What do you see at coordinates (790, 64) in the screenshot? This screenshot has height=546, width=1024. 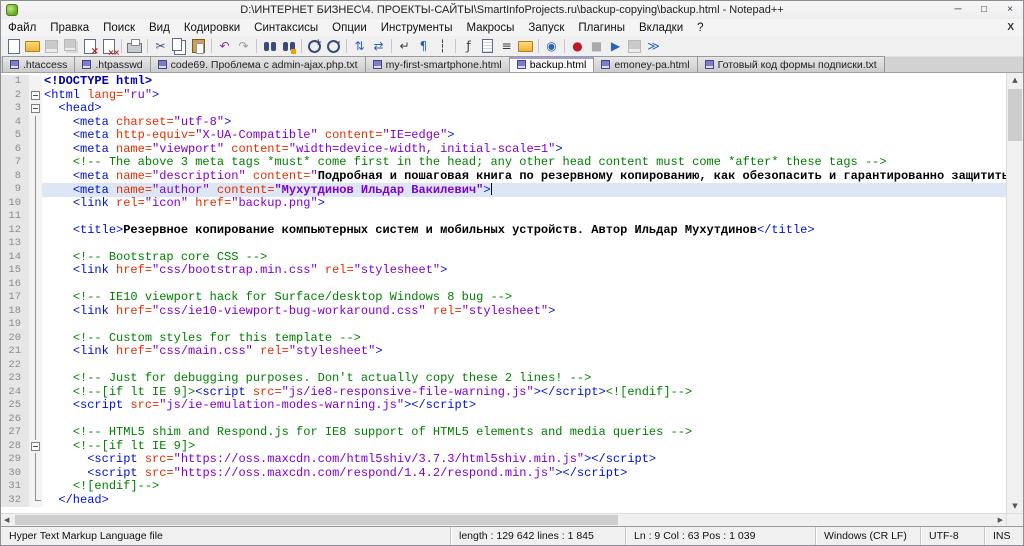 I see `tab-subscription-form: Готовый код формы подписки.txt` at bounding box center [790, 64].